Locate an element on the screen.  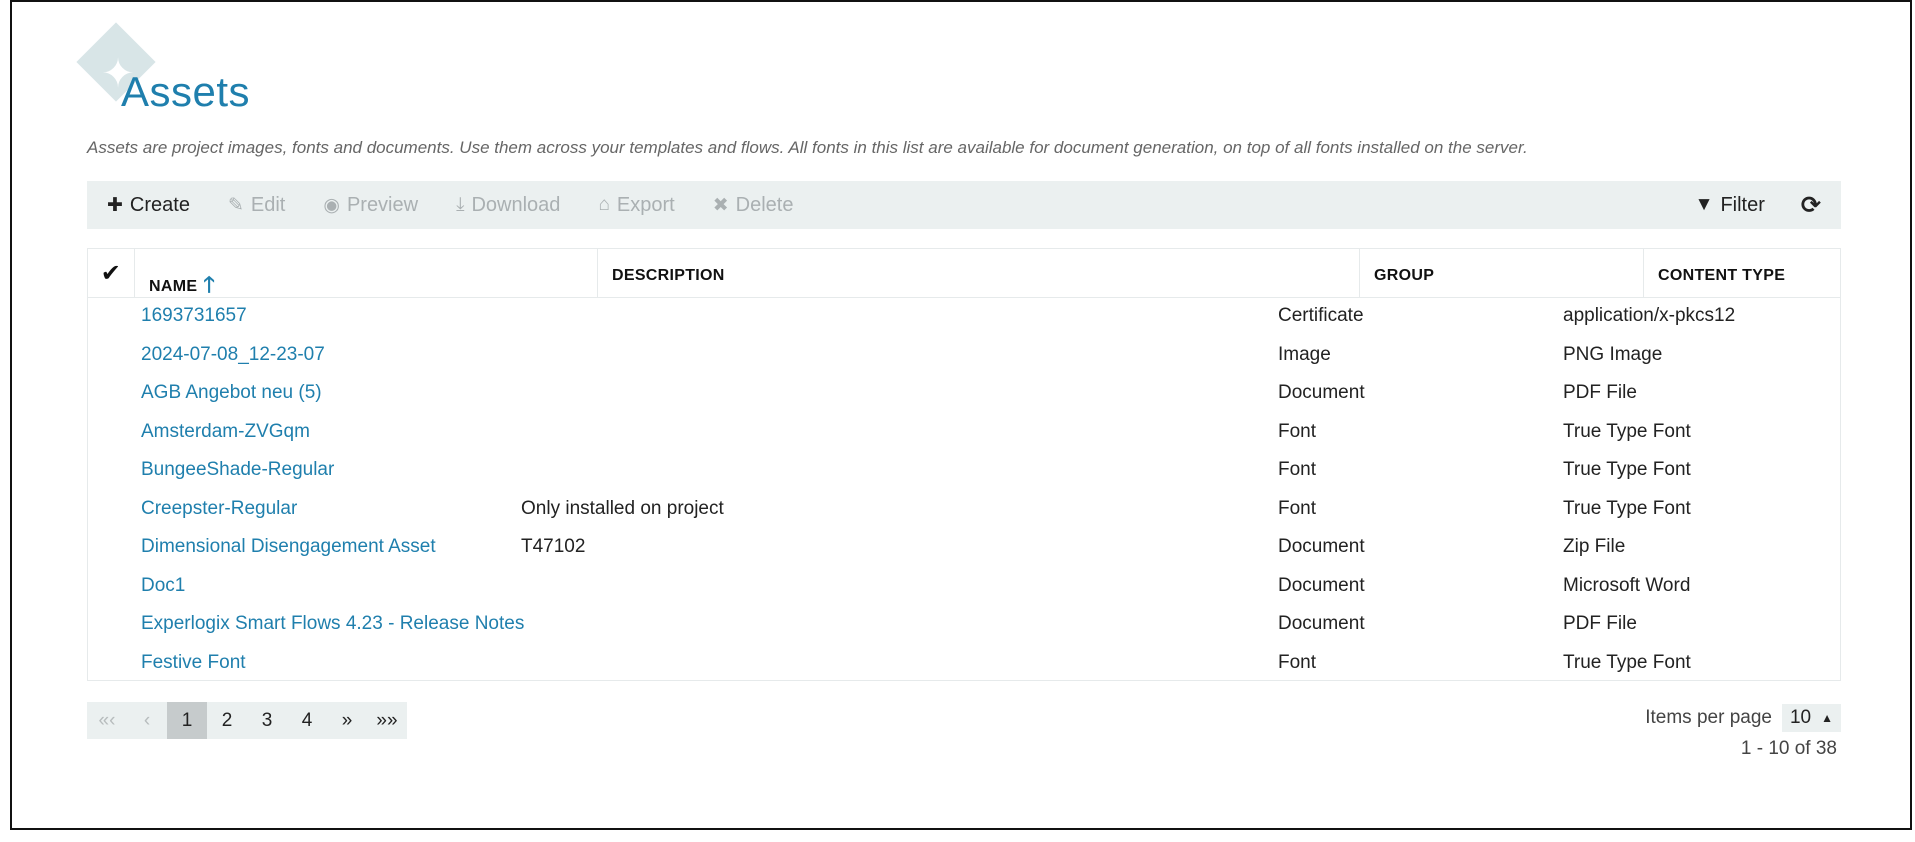
export-button: ⌂ Export is located at coordinates (636, 205).